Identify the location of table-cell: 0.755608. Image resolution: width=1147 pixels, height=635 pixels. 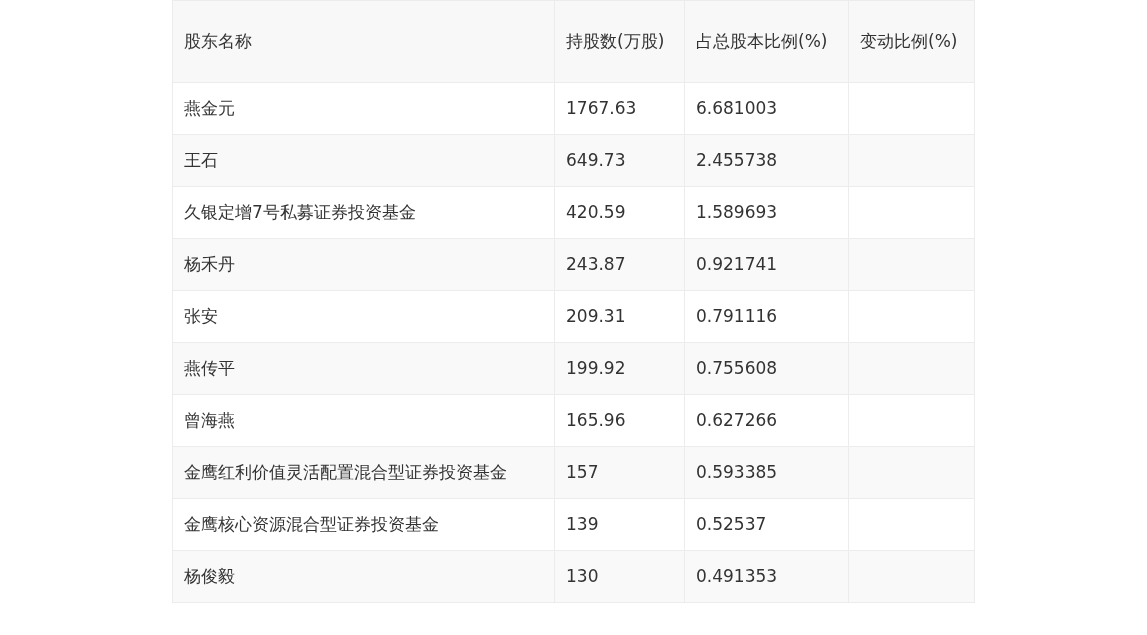
(737, 367).